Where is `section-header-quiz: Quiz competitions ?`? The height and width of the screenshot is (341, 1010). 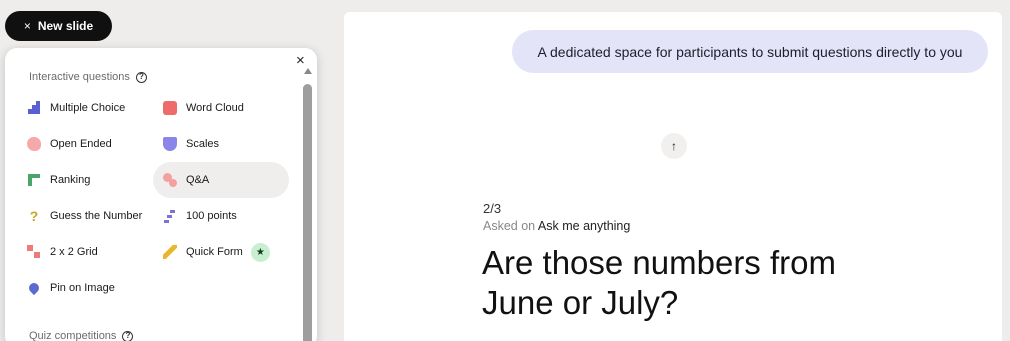
section-header-quiz: Quiz competitions ? is located at coordinates (81, 335).